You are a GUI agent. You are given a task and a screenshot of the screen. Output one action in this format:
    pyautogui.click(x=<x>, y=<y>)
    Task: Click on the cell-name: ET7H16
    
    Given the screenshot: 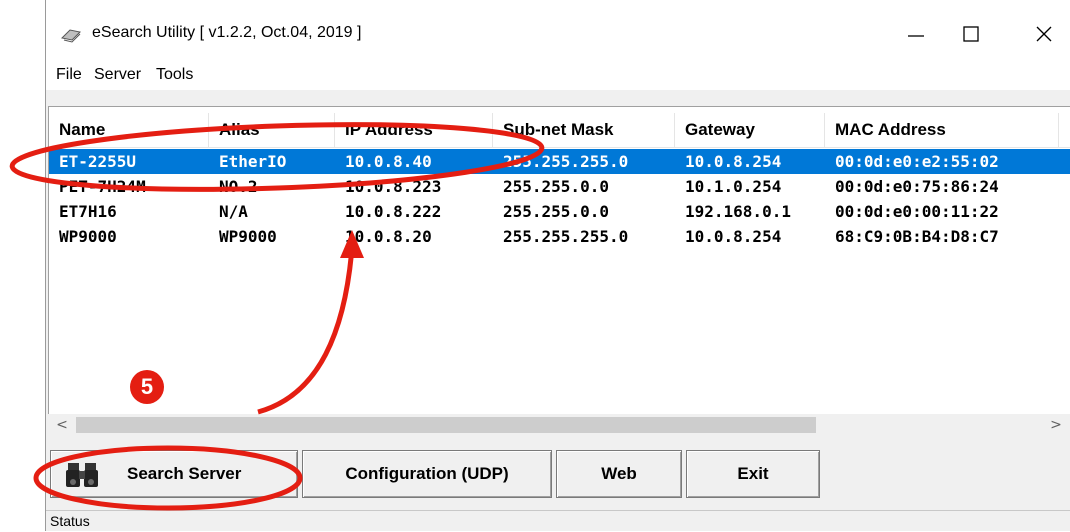 What is the action you would take?
    pyautogui.click(x=88, y=211)
    